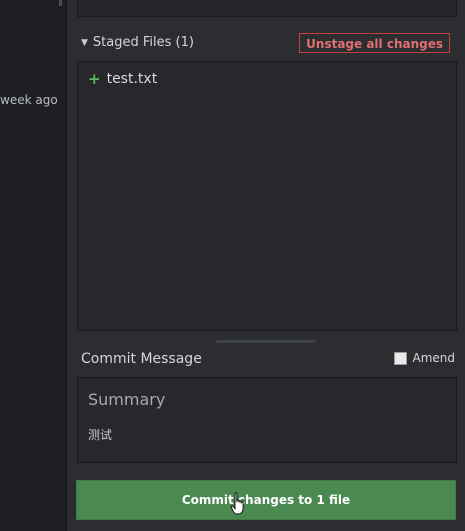  What do you see at coordinates (84, 42) in the screenshot?
I see `caret-down-icon: ▼` at bounding box center [84, 42].